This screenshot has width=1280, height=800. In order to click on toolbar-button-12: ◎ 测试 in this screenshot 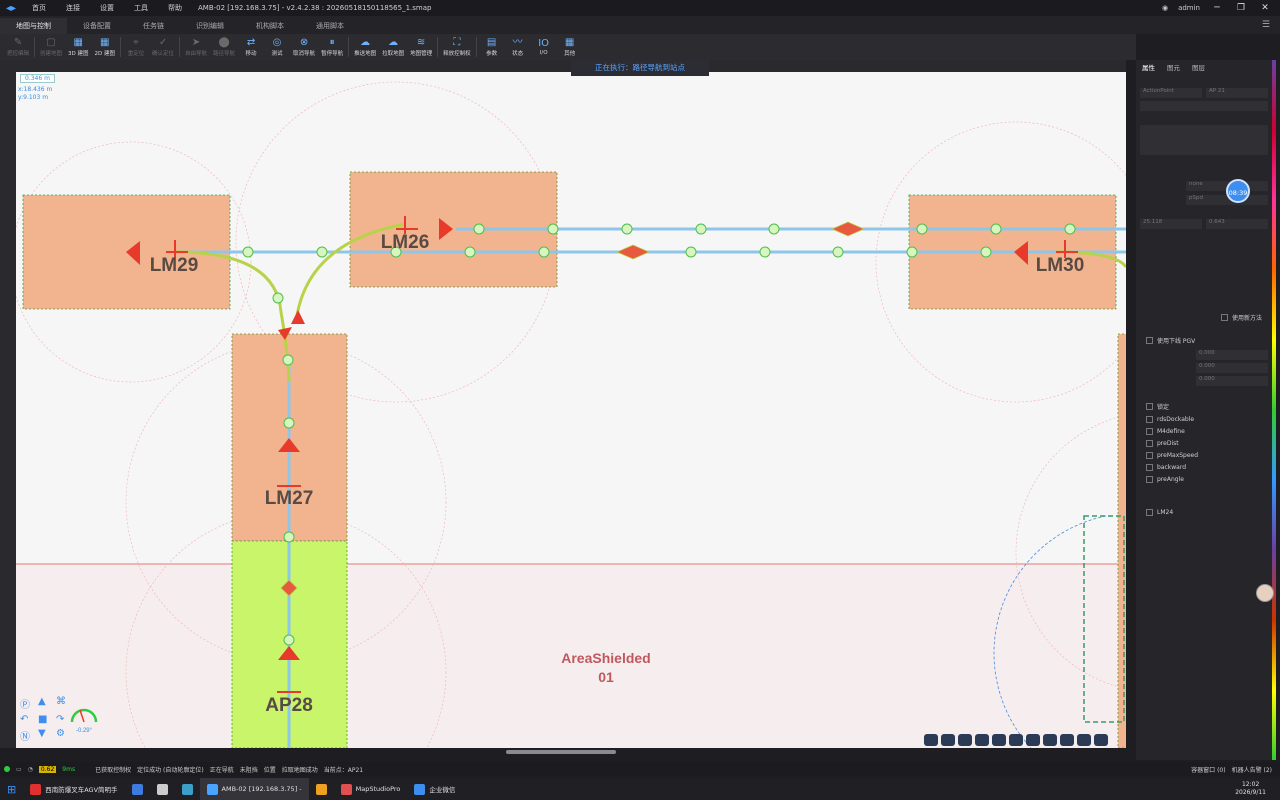, I will do `click(277, 47)`.